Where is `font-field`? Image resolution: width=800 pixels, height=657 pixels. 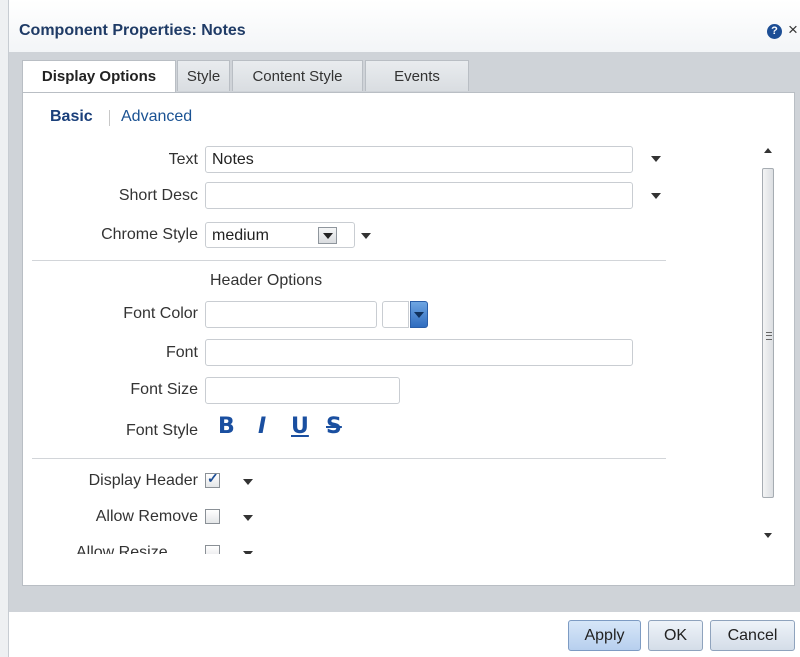 font-field is located at coordinates (419, 352).